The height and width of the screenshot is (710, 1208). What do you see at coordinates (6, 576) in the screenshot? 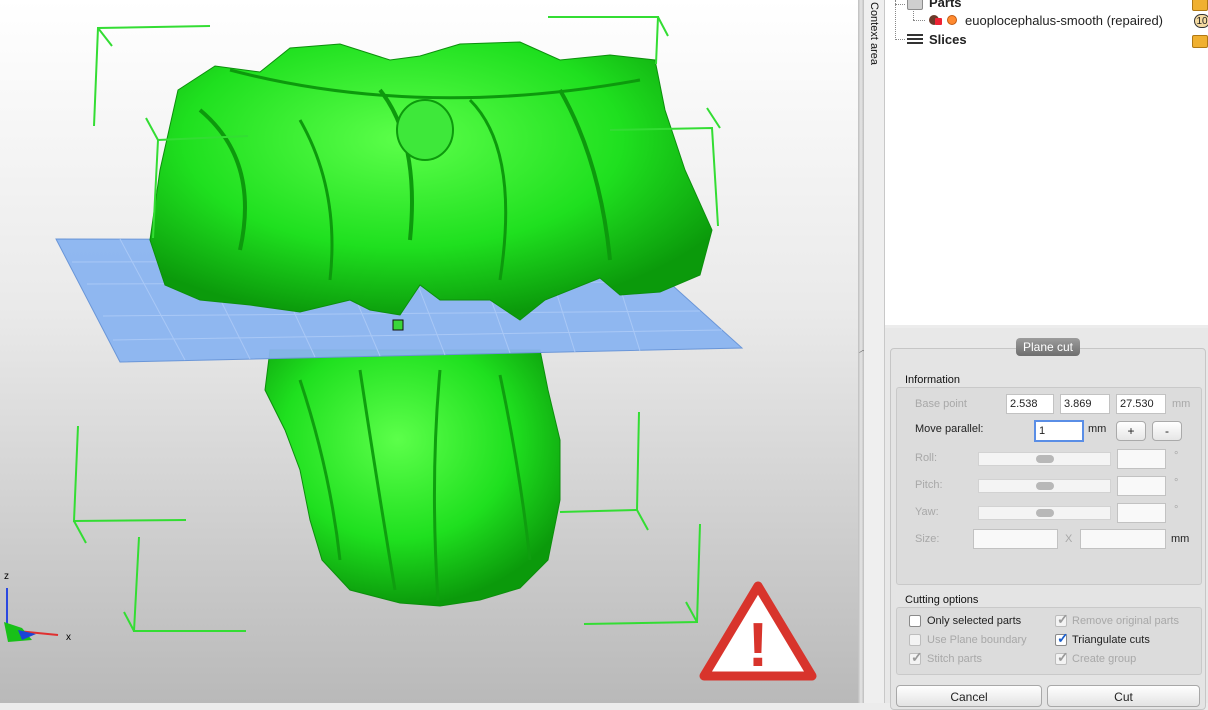
I see `z-axis-label: z` at bounding box center [6, 576].